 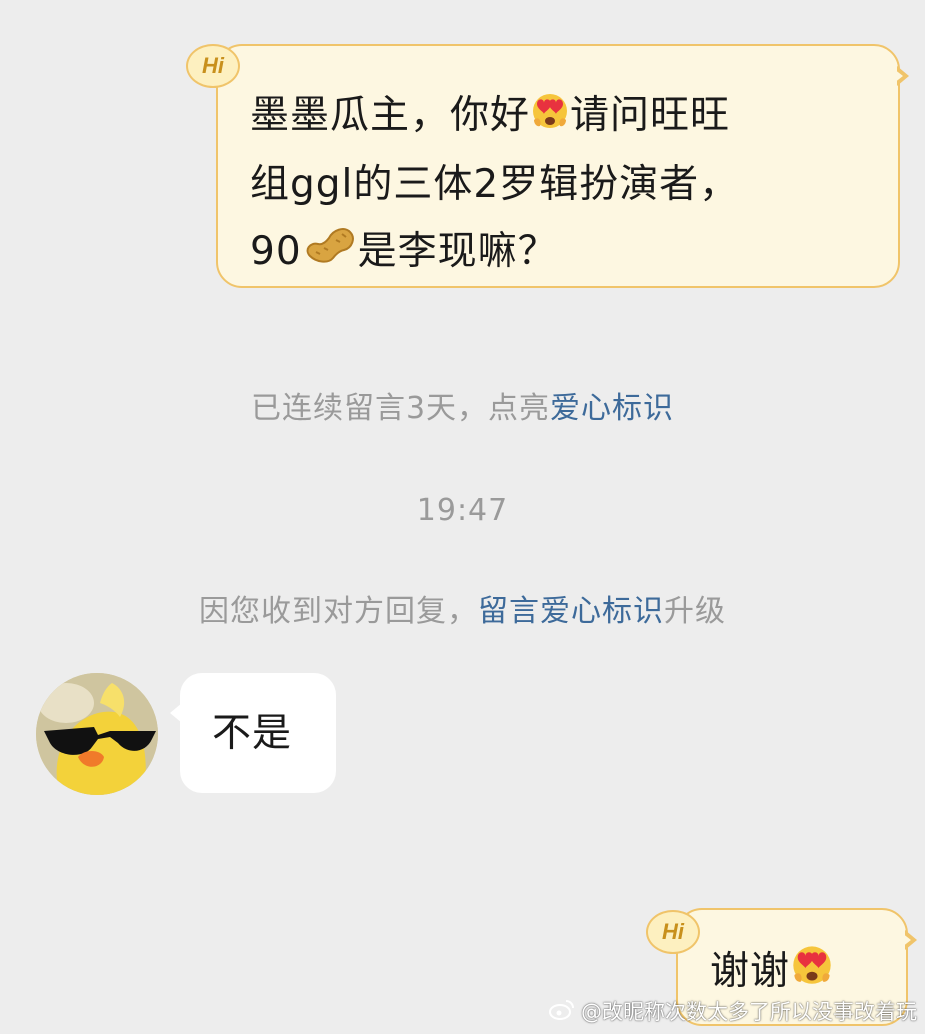 I want to click on upgrade-notice: 因您收到对方回复，留言爱心标识升级, so click(x=462, y=611).